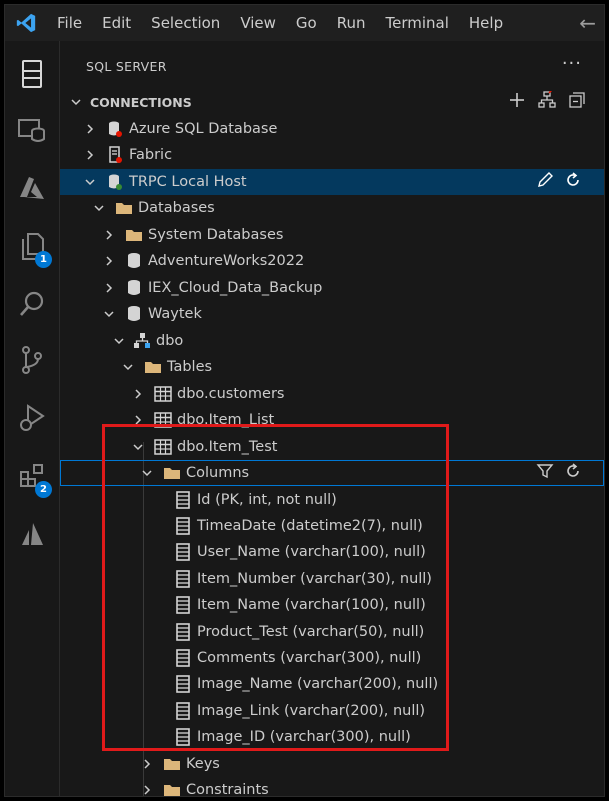  What do you see at coordinates (332, 261) in the screenshot?
I see `tree-item-adventureworks: AdventureWorks2022` at bounding box center [332, 261].